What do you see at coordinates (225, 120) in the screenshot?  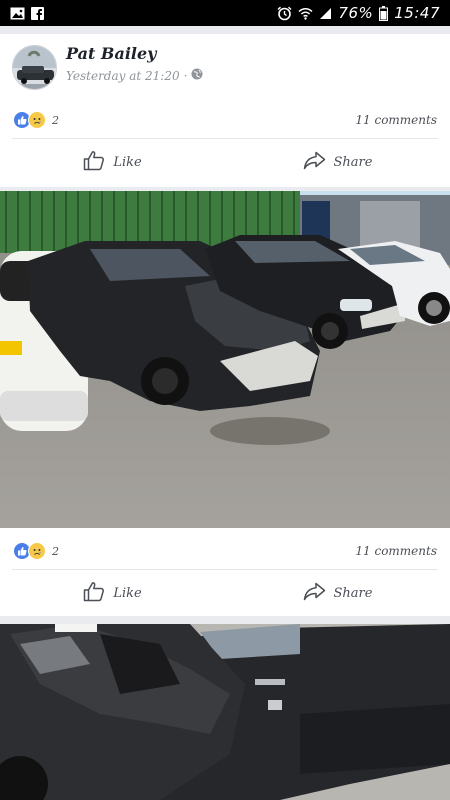 I see `reaction-summary: 2 11 comments` at bounding box center [225, 120].